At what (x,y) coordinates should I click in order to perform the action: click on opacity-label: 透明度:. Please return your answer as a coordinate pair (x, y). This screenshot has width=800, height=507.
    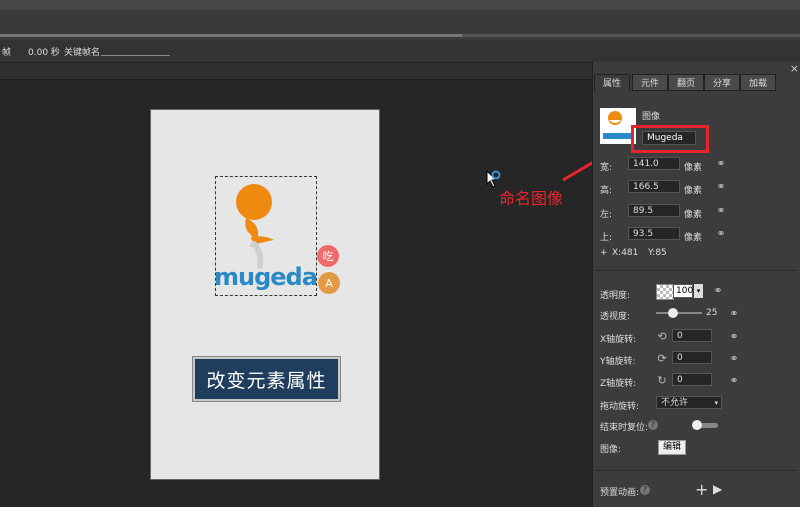
    Looking at the image, I should click on (615, 296).